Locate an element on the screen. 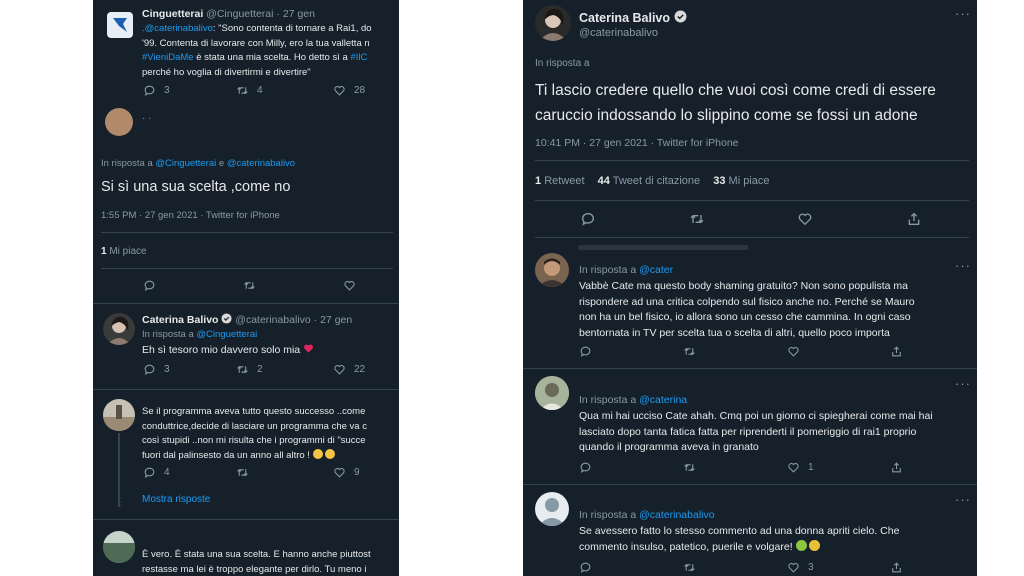 This screenshot has height=576, width=1024. reply-context: In risposta a @cater is located at coordinates (626, 270).